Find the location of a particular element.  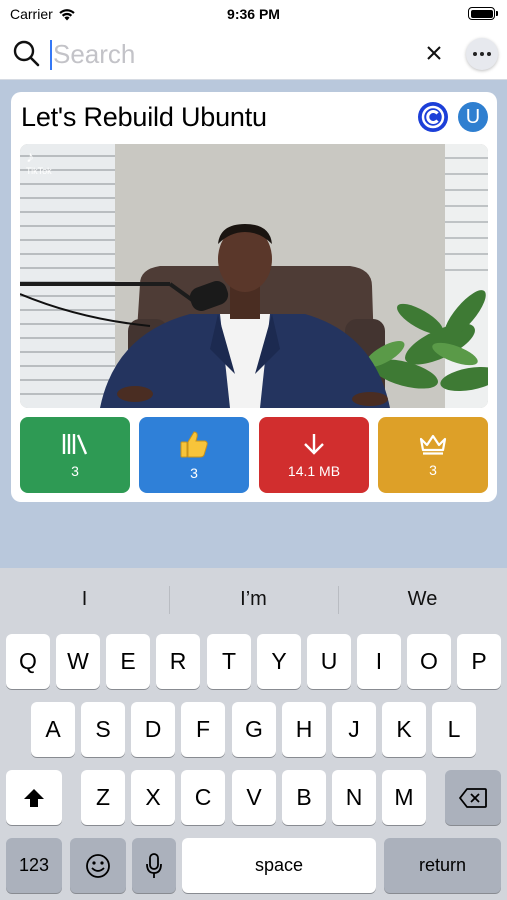

user-avatar: U is located at coordinates (473, 117).